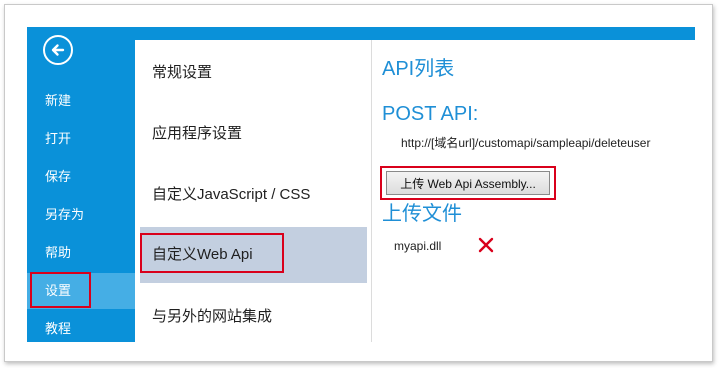  Describe the element at coordinates (58, 100) in the screenshot. I see `nav-item-label: 新建` at that location.